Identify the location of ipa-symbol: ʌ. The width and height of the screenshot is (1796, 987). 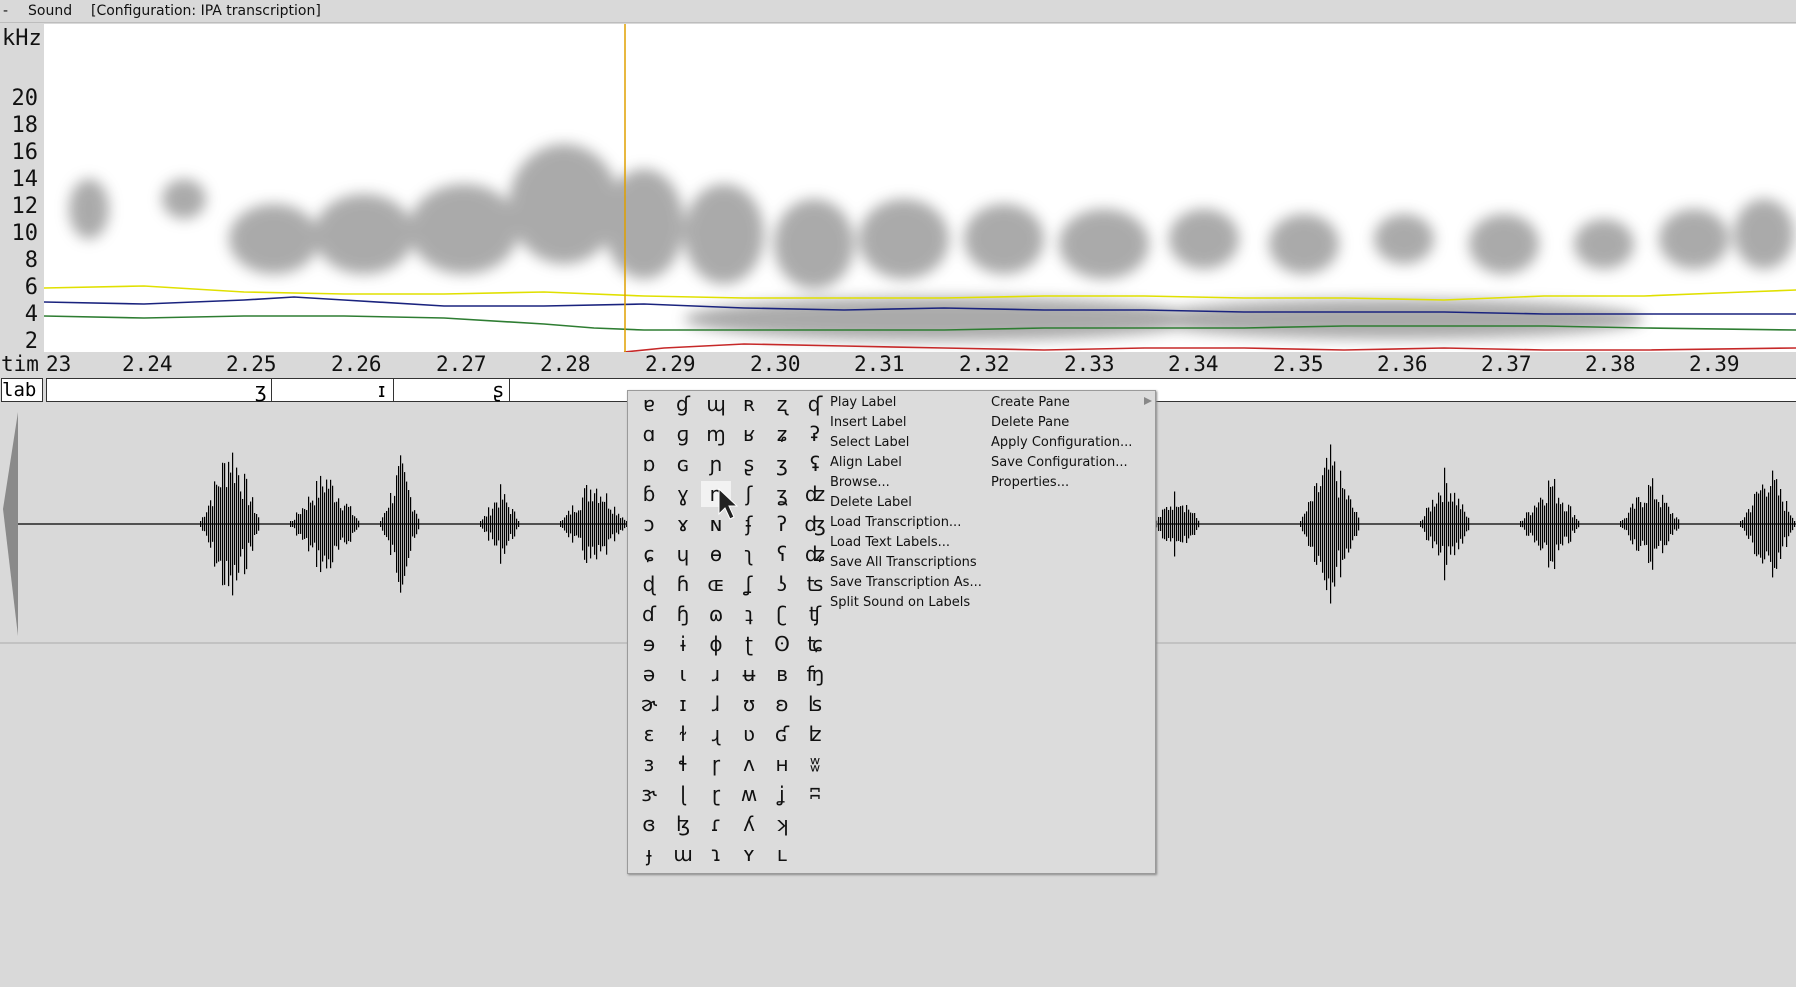
(749, 764).